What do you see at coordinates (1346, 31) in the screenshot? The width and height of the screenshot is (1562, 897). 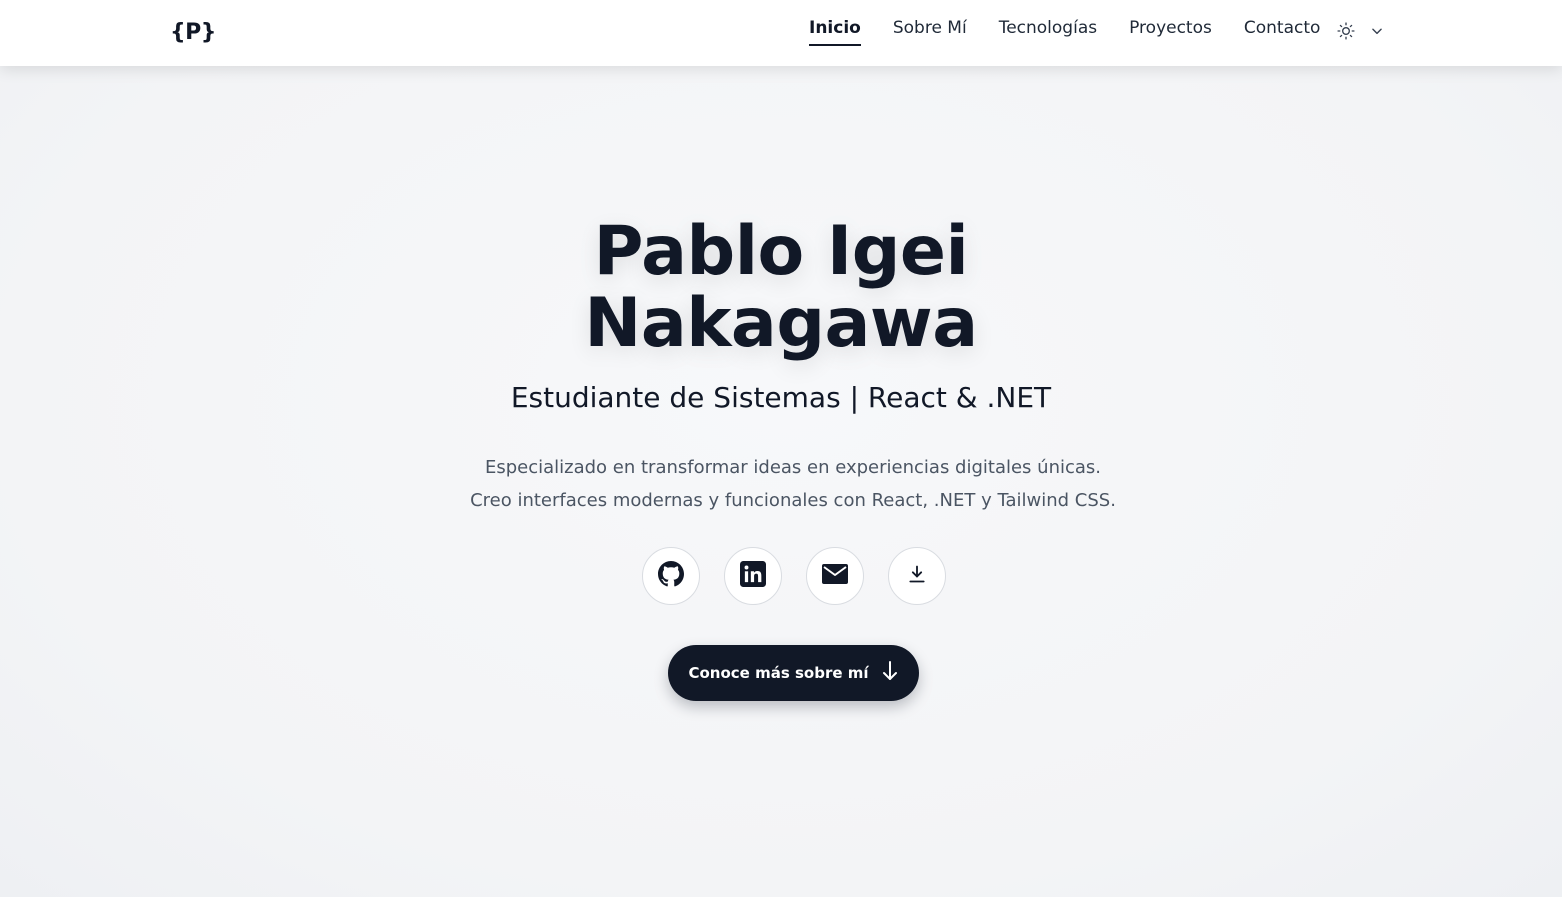 I see `sun-icon` at bounding box center [1346, 31].